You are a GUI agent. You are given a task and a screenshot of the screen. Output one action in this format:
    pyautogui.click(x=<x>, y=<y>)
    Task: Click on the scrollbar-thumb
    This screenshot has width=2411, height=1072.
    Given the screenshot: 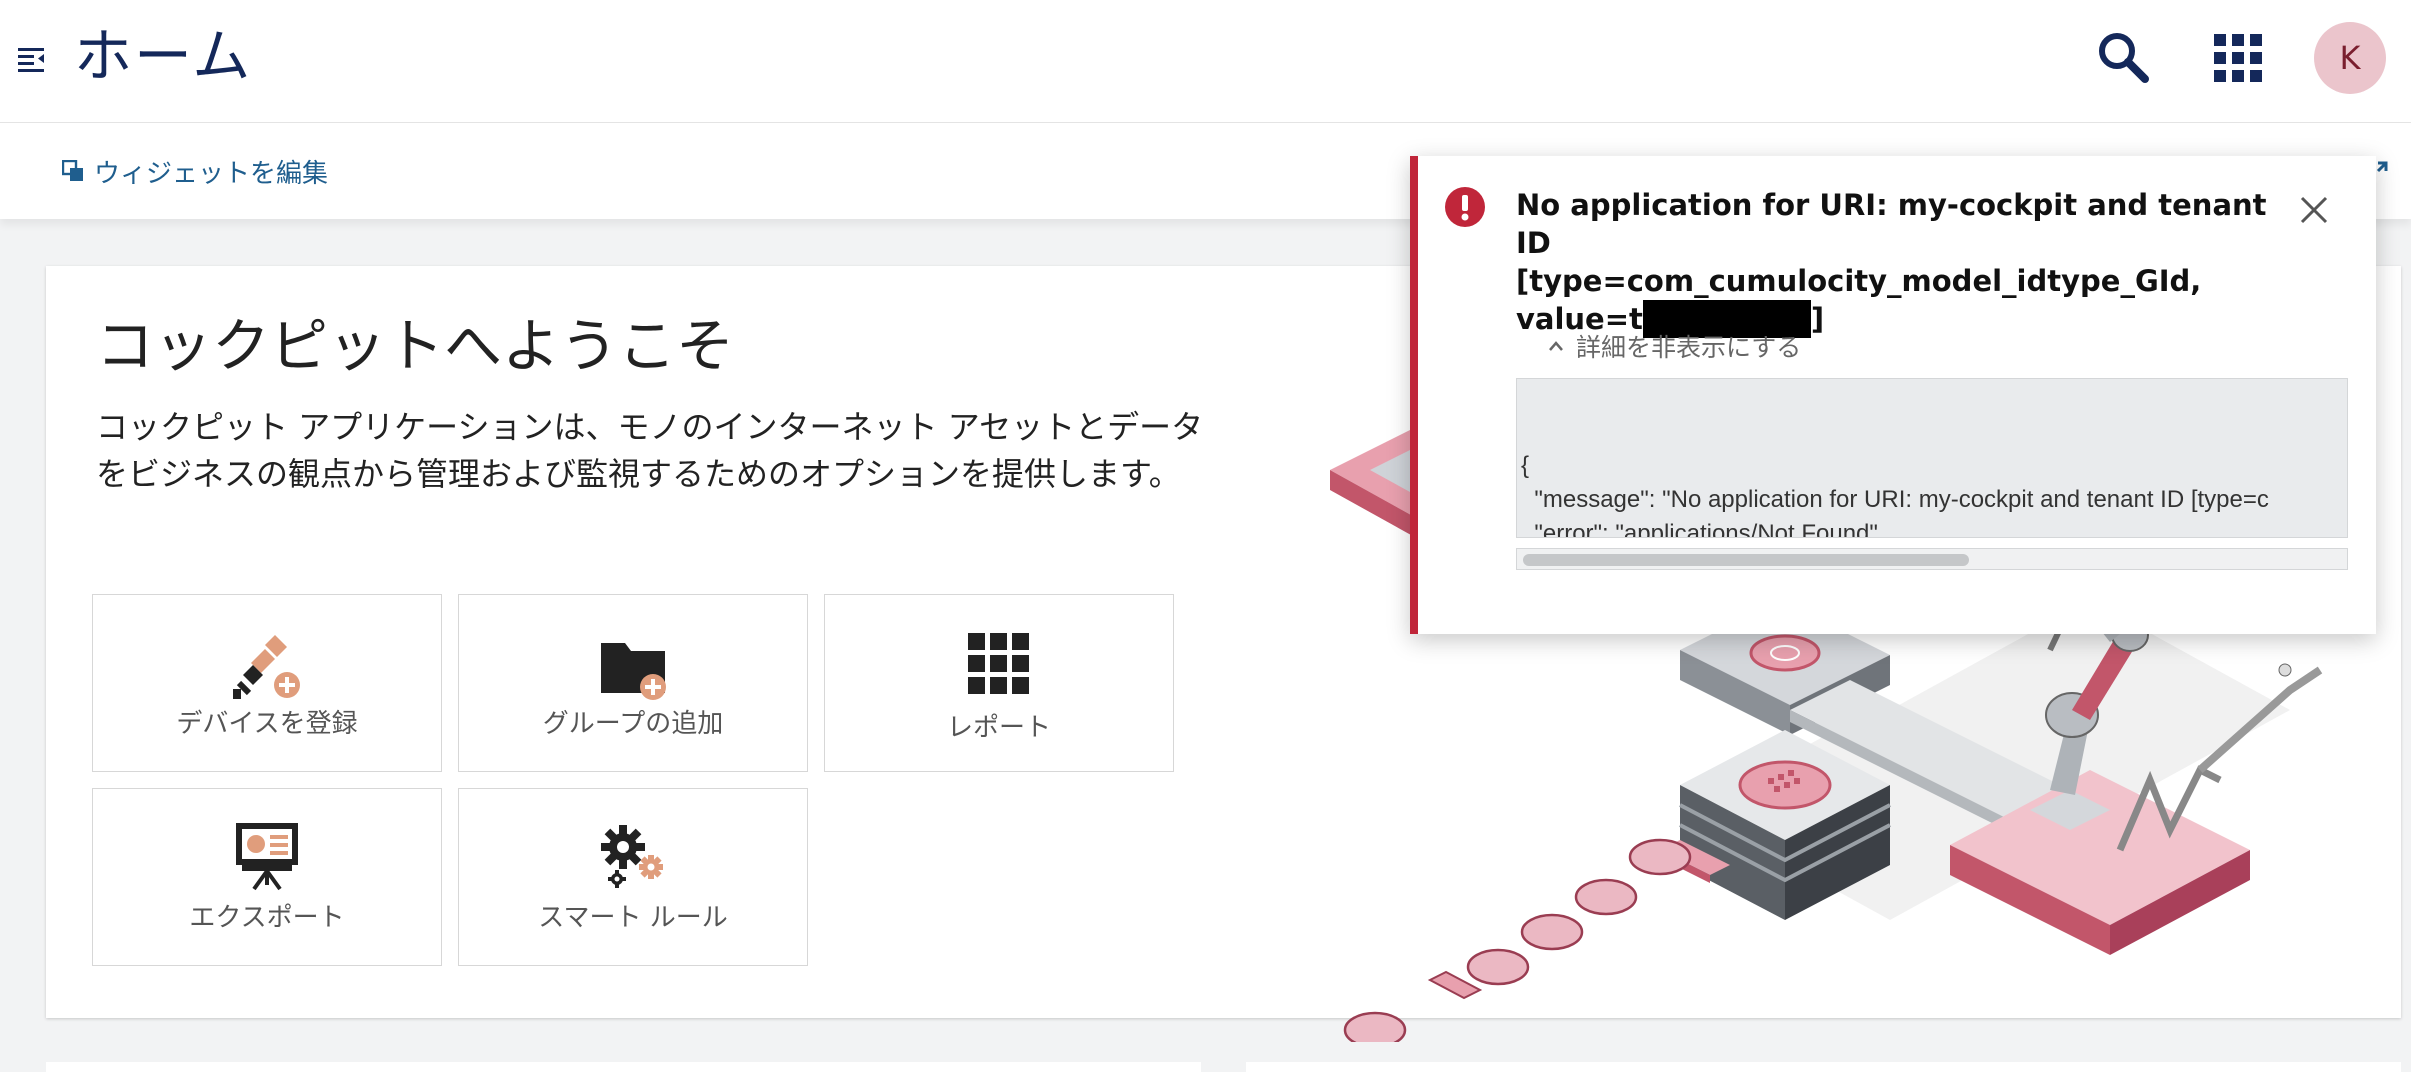 What is the action you would take?
    pyautogui.click(x=1746, y=560)
    